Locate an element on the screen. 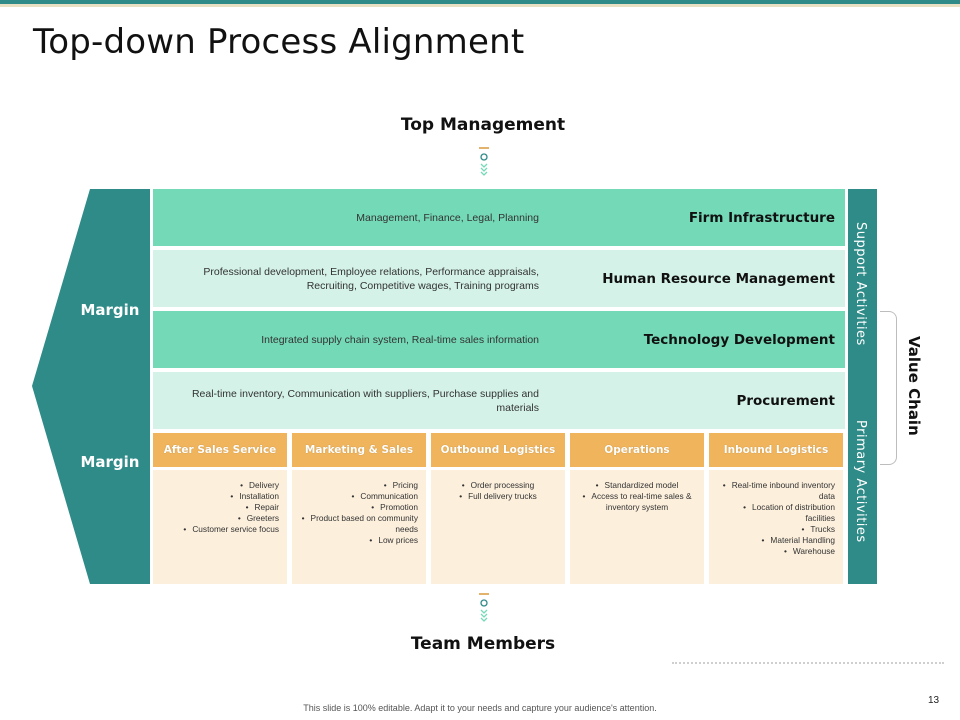 Image resolution: width=960 pixels, height=720 pixels. list-item: • Warehouse is located at coordinates (809, 551).